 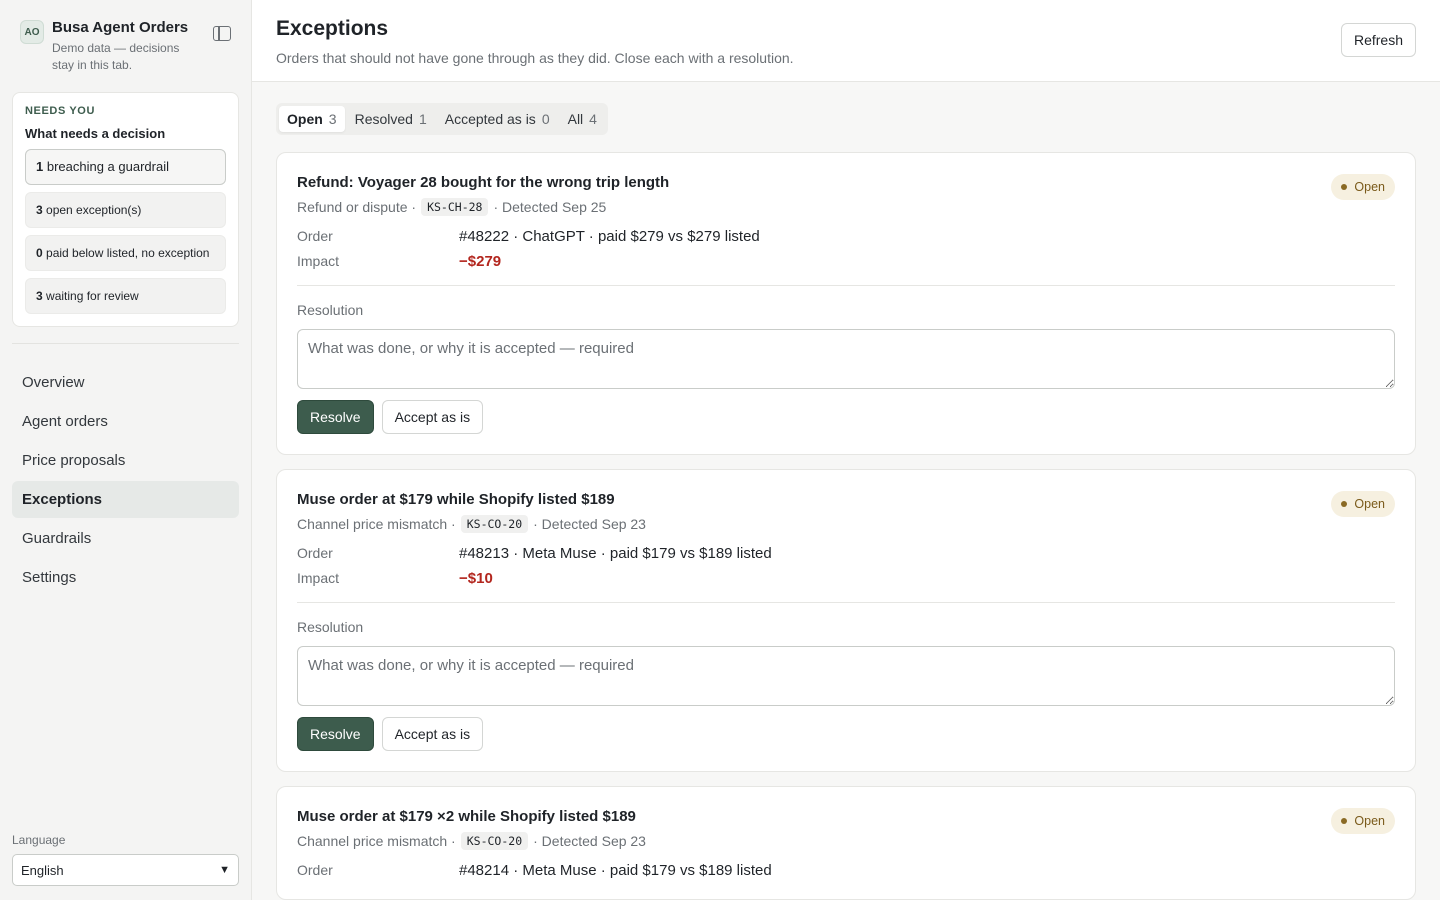 I want to click on needs-item-label: paid below listed, no exception, so click(x=126, y=253).